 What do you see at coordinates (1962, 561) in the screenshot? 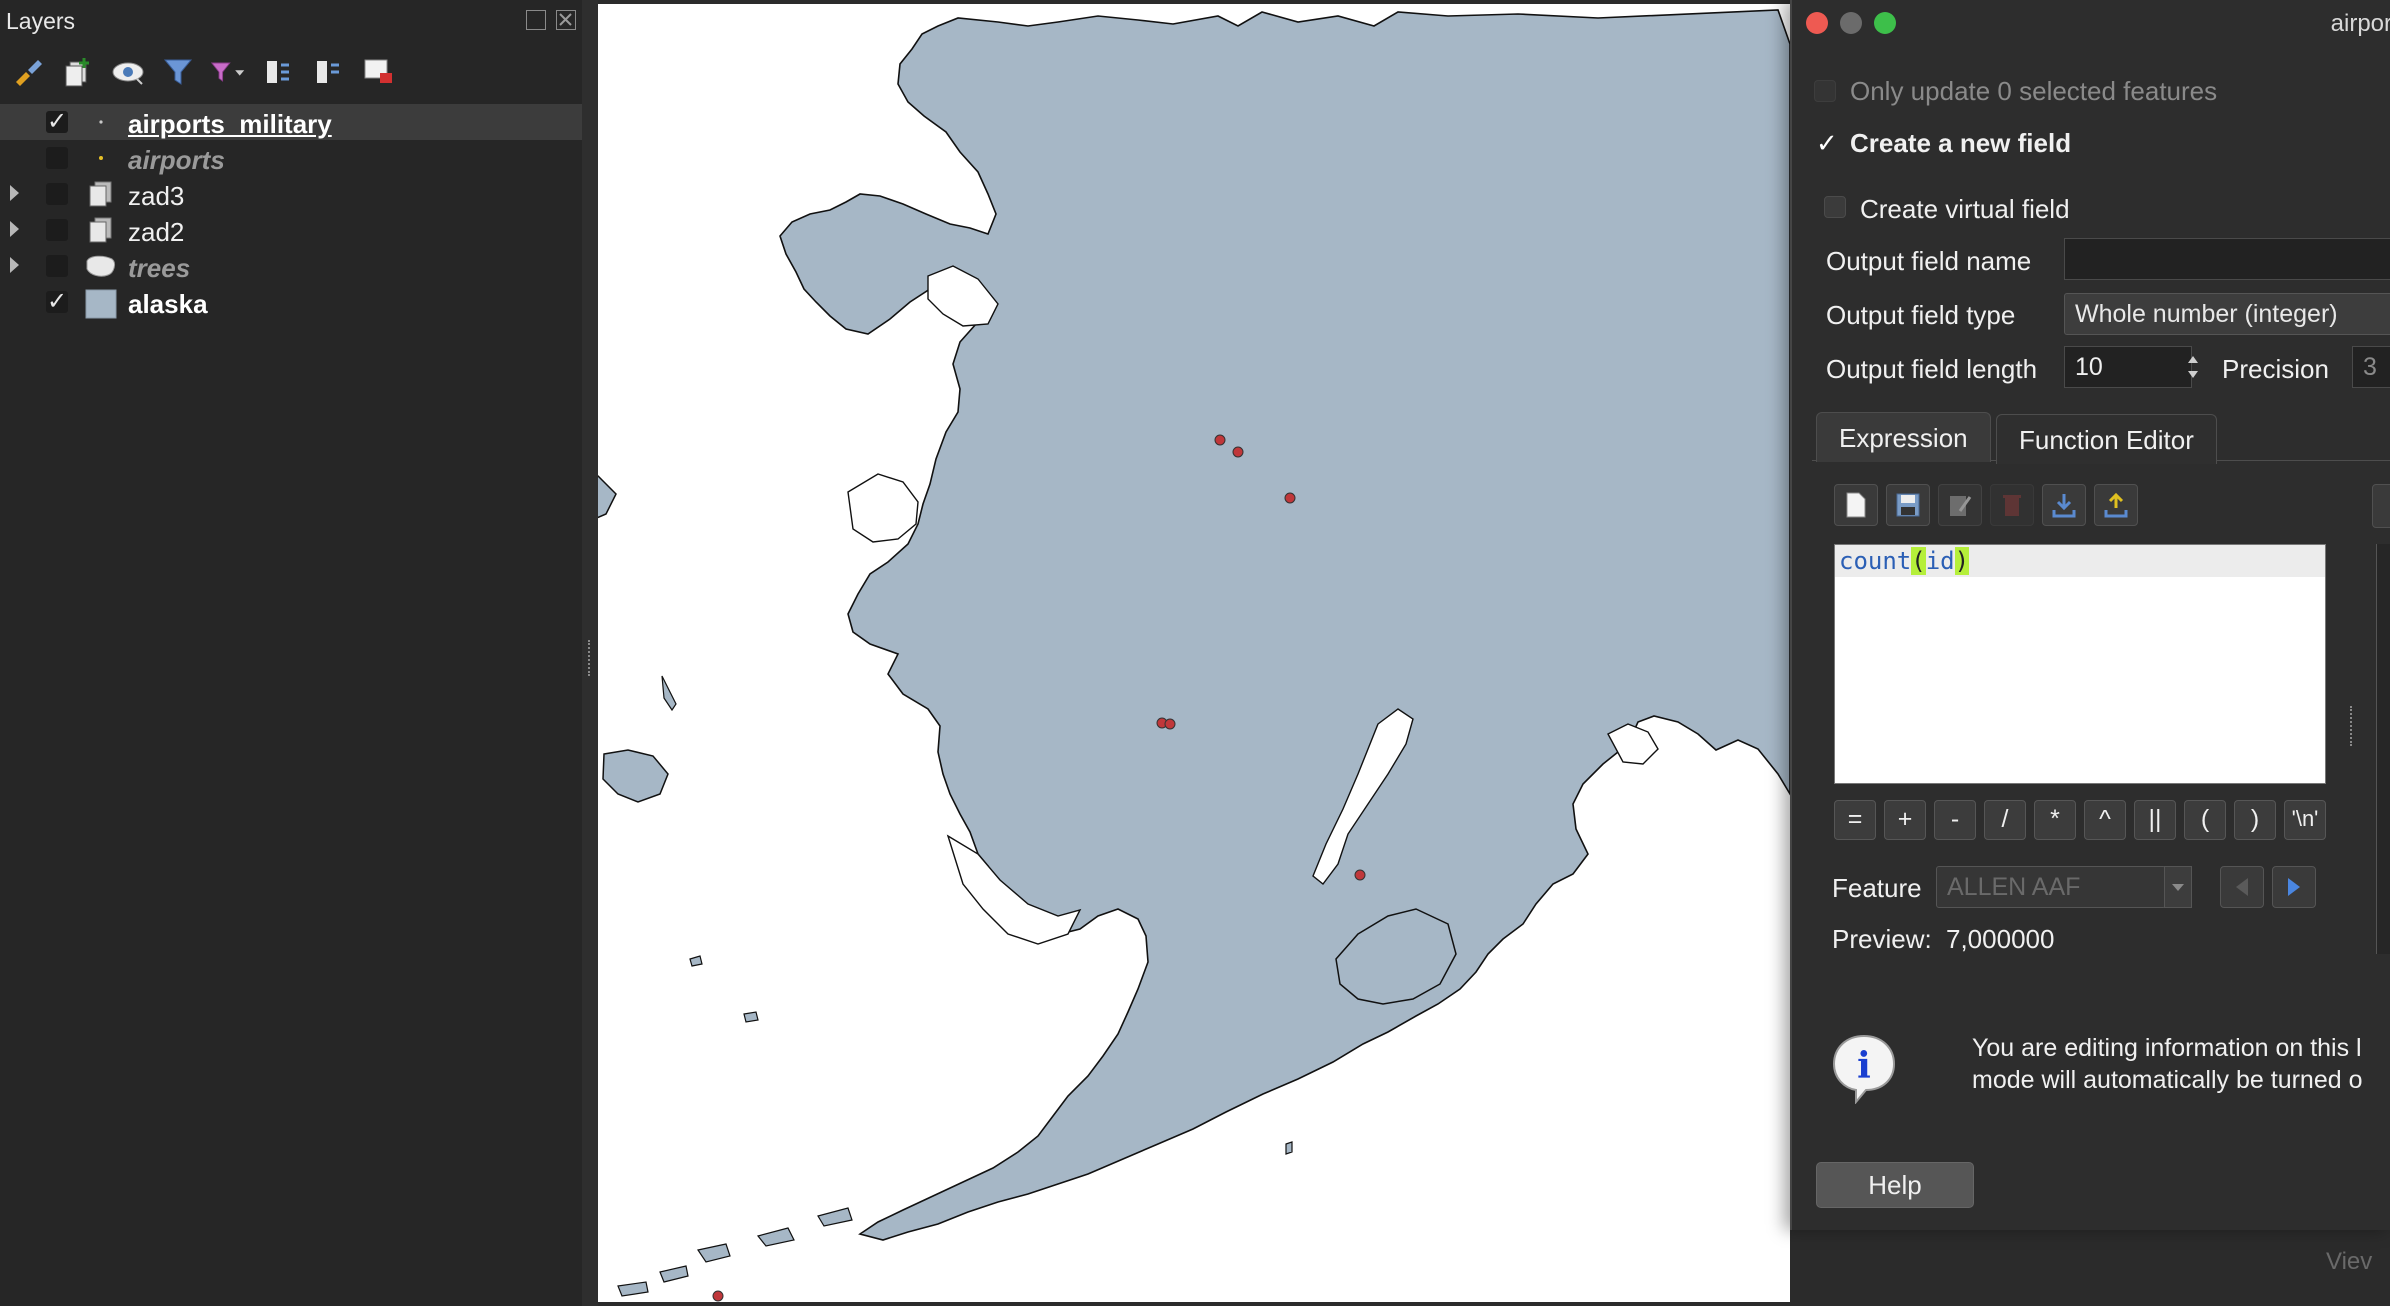
I see `expression-close-paren: )` at bounding box center [1962, 561].